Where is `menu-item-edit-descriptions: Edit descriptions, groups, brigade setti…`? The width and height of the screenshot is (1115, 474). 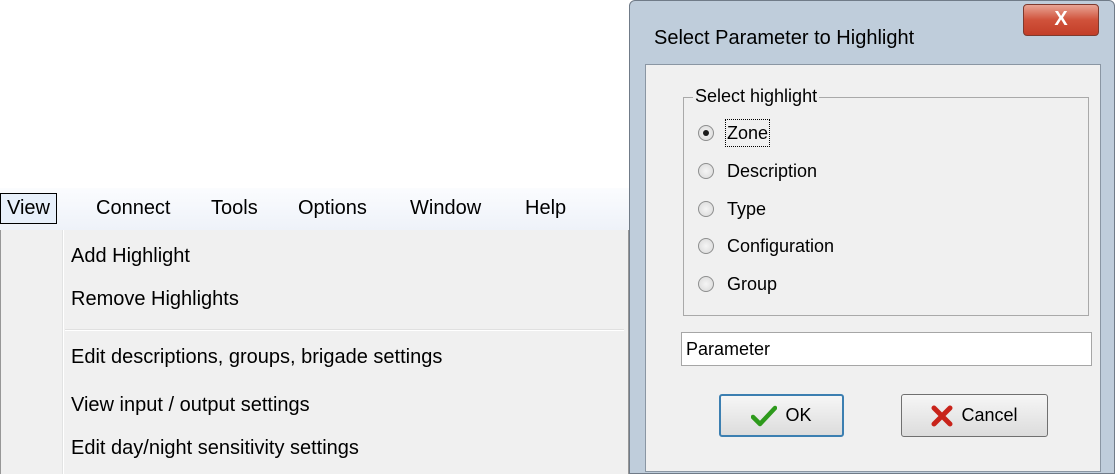 menu-item-edit-descriptions: Edit descriptions, groups, brigade setti… is located at coordinates (256, 357).